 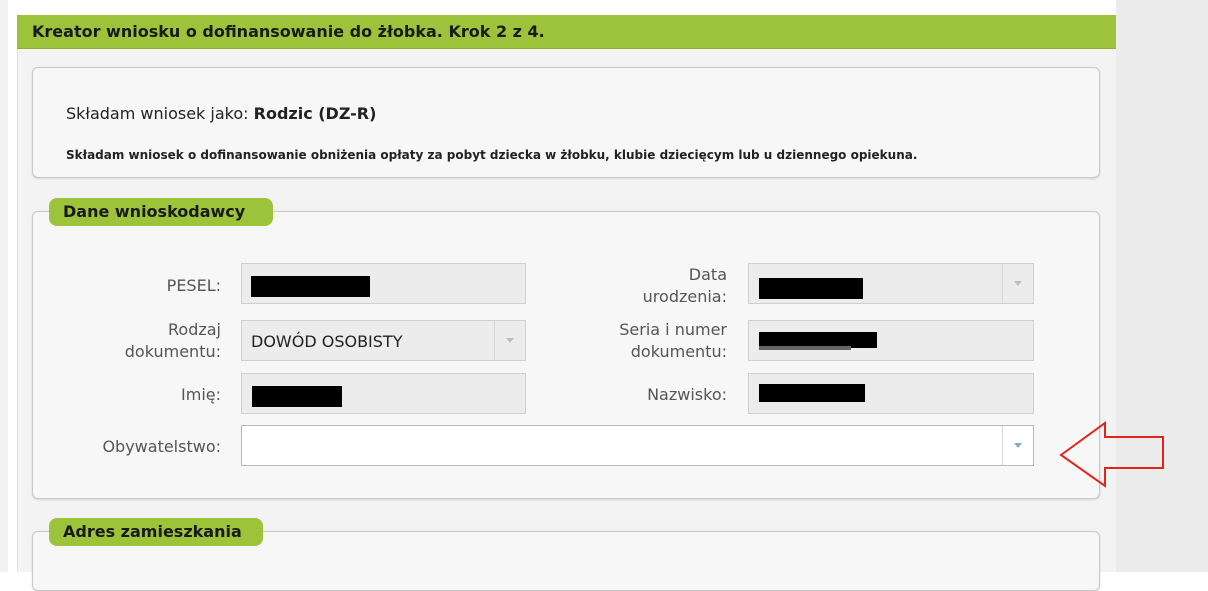 What do you see at coordinates (891, 393) in the screenshot?
I see `last-name-field` at bounding box center [891, 393].